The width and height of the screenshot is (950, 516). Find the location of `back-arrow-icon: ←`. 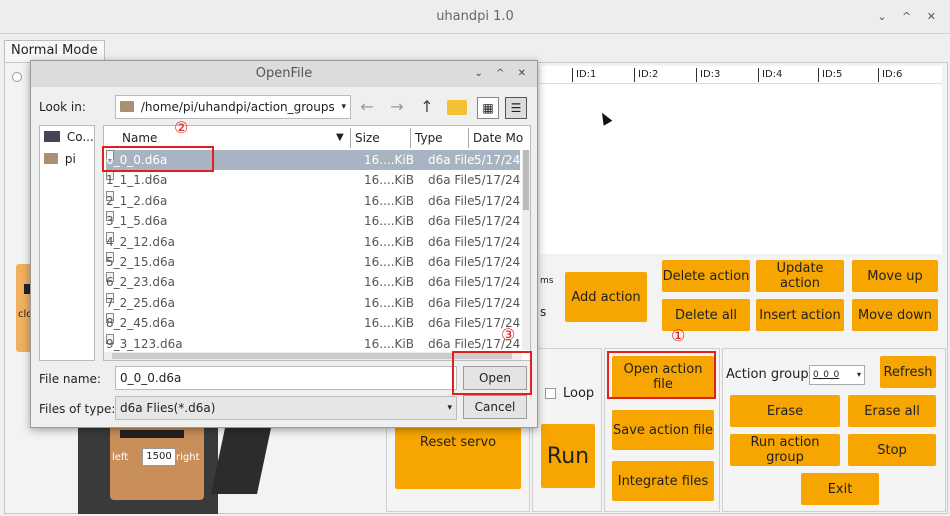

back-arrow-icon: ← is located at coordinates (367, 107).